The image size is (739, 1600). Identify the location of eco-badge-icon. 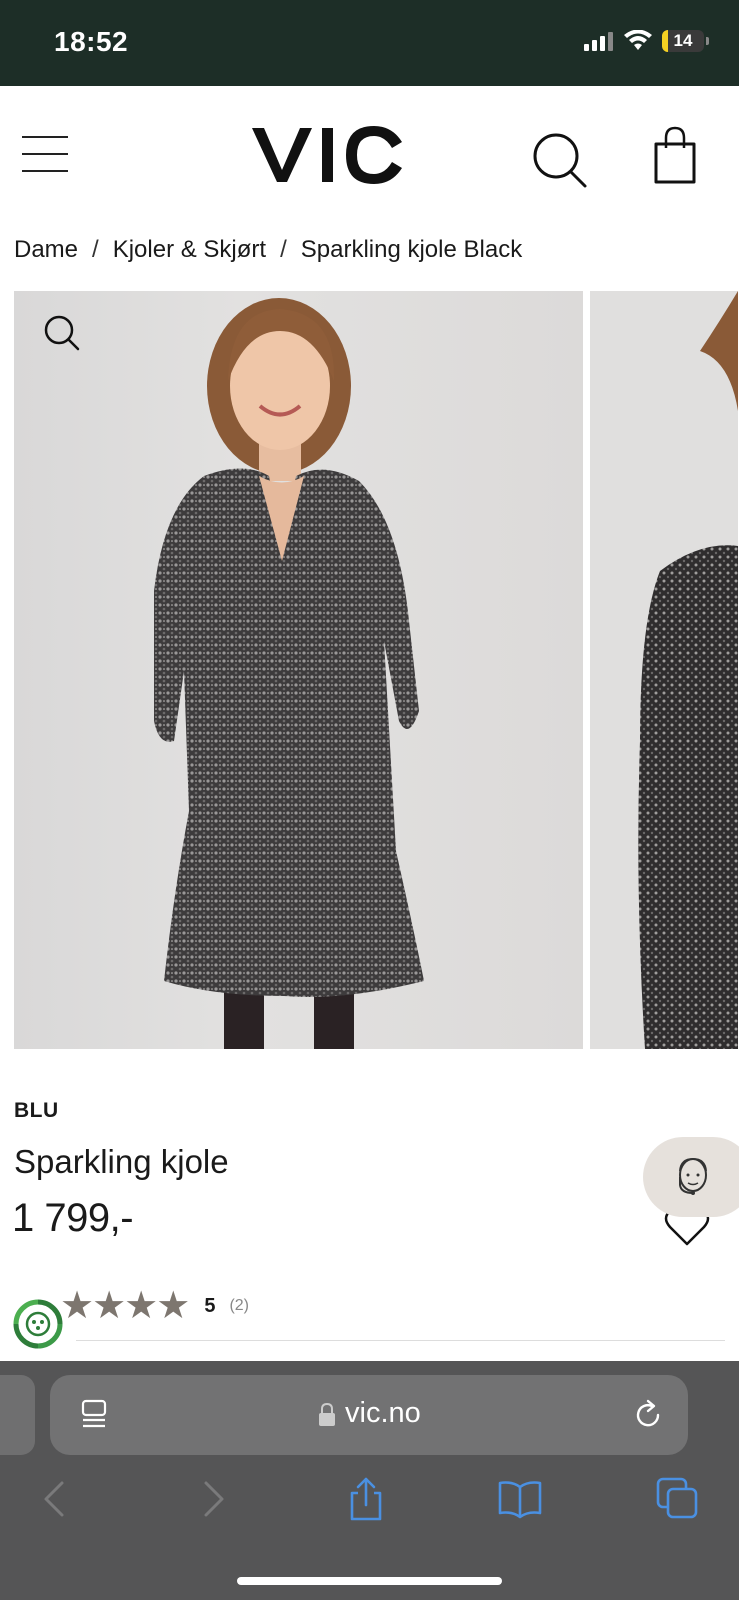
(38, 1324).